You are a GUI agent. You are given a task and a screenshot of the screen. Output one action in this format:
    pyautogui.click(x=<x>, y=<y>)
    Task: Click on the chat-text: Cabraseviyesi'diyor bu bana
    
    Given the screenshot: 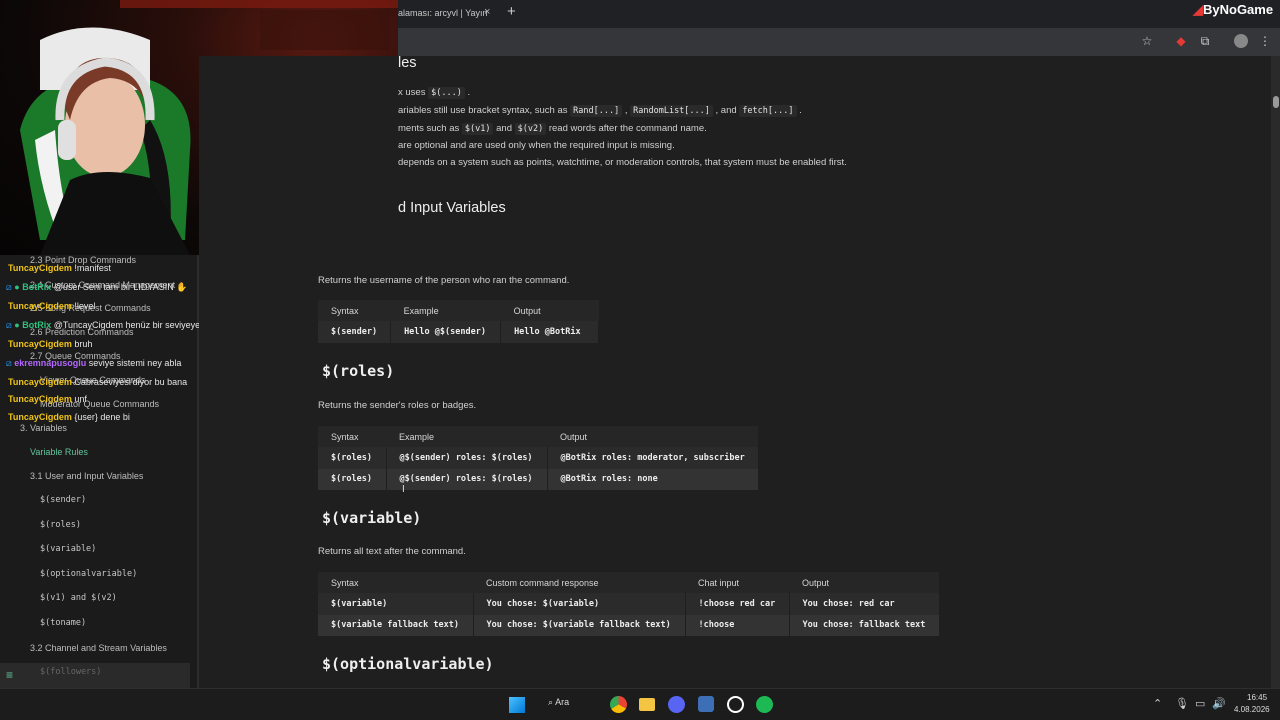 What is the action you would take?
    pyautogui.click(x=131, y=382)
    